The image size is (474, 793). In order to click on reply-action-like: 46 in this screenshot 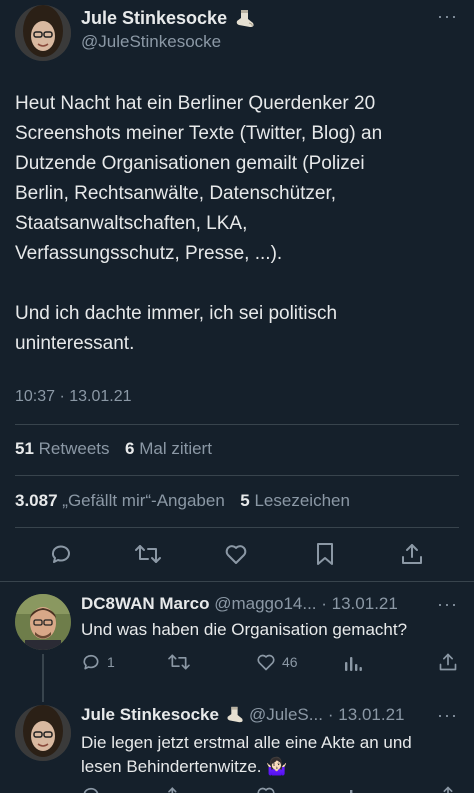, I will do `click(277, 662)`.